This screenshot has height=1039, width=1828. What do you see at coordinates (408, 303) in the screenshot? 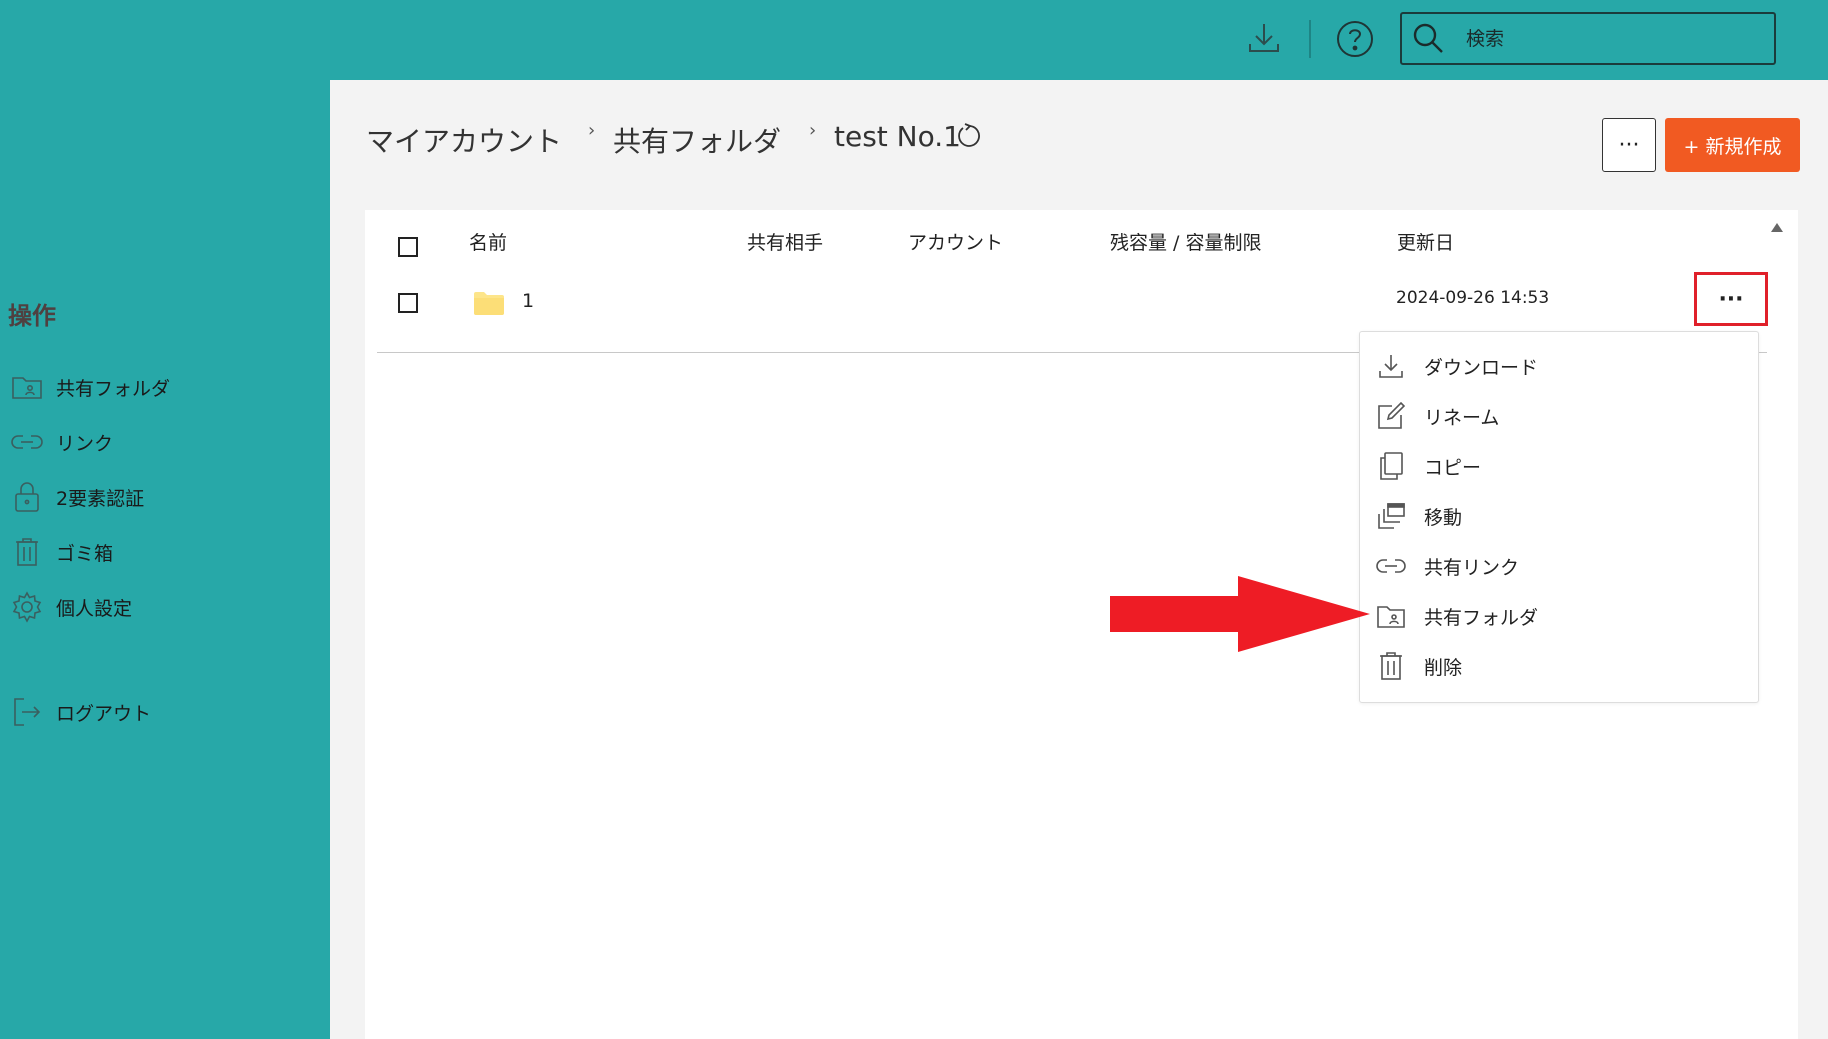
I see `row-checkbox` at bounding box center [408, 303].